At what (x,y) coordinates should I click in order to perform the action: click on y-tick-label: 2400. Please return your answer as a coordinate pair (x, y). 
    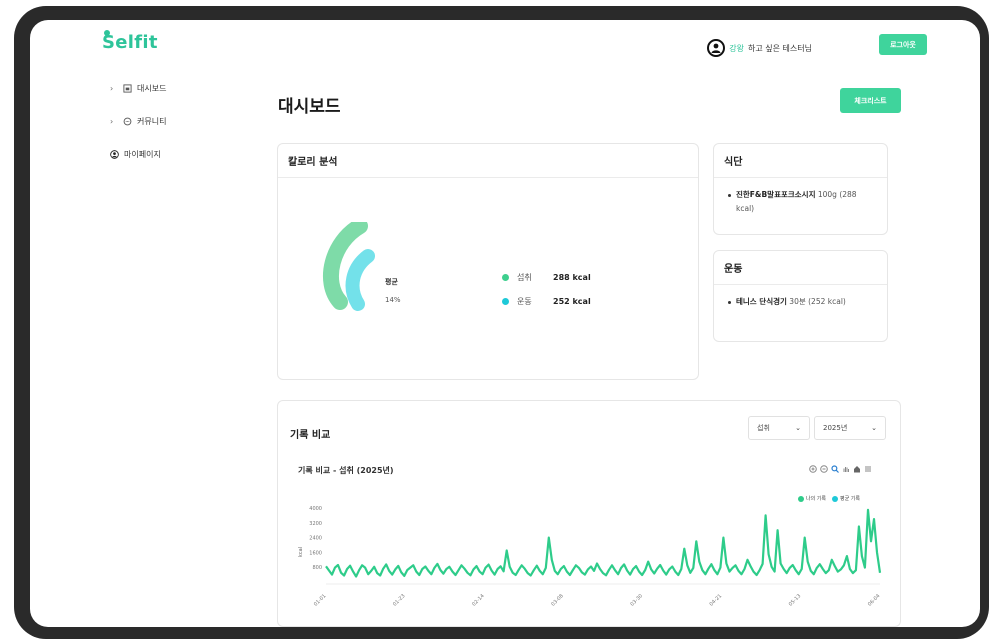
    Looking at the image, I should click on (315, 539).